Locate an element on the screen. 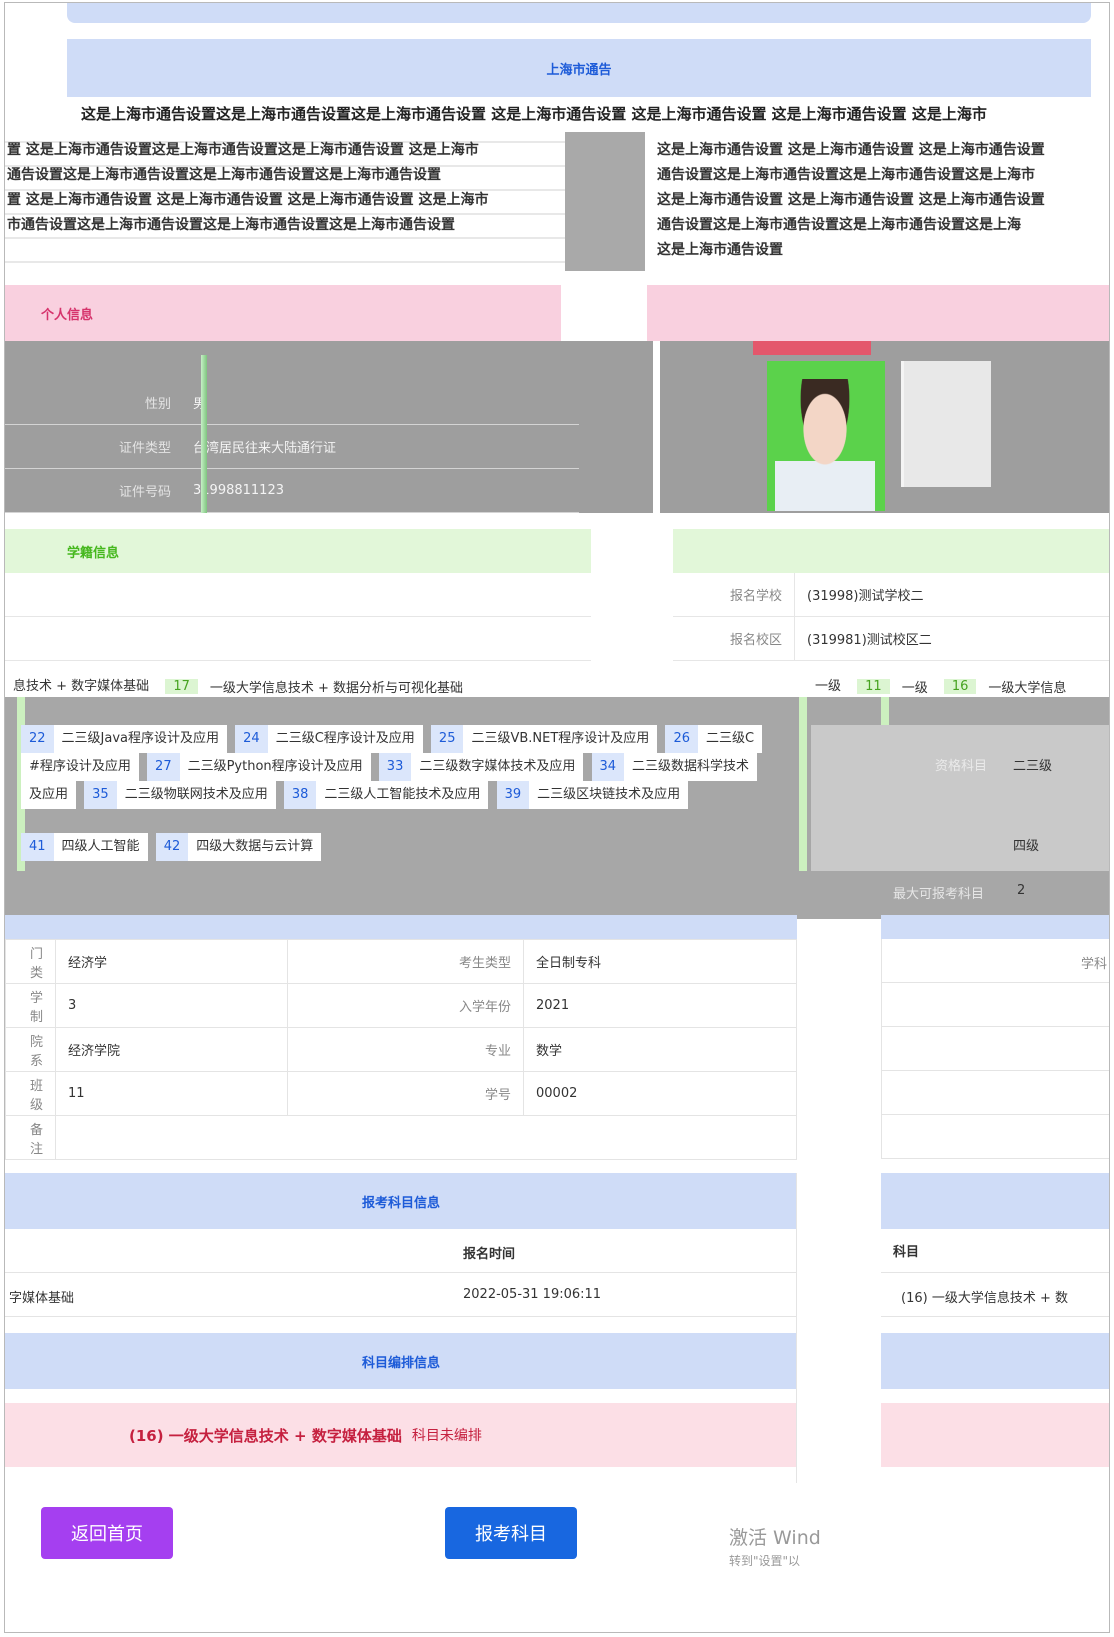  schedule-info-title-right is located at coordinates (995, 1361).